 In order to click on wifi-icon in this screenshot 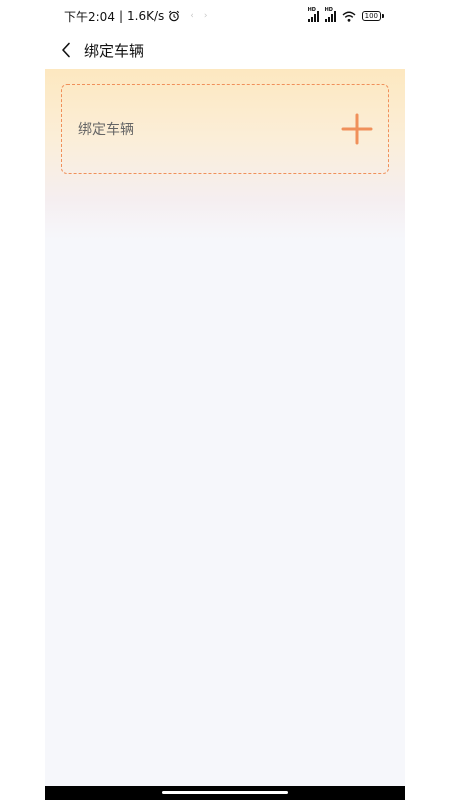, I will do `click(349, 16)`.